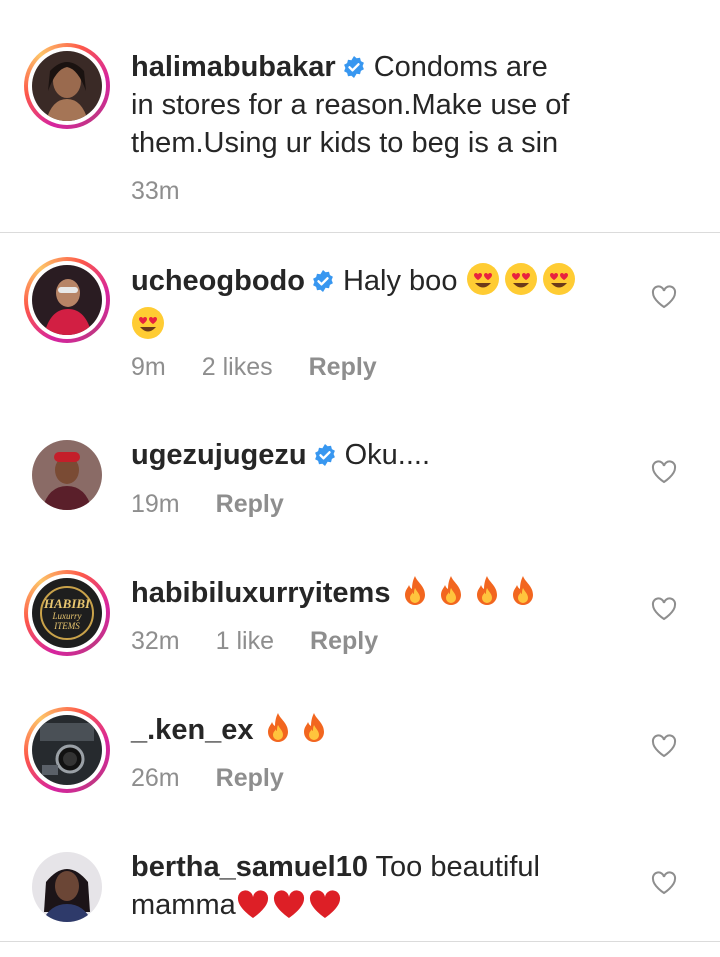 This screenshot has width=720, height=957. Describe the element at coordinates (381, 733) in the screenshot. I see `comment-text: _.ken_ex` at that location.